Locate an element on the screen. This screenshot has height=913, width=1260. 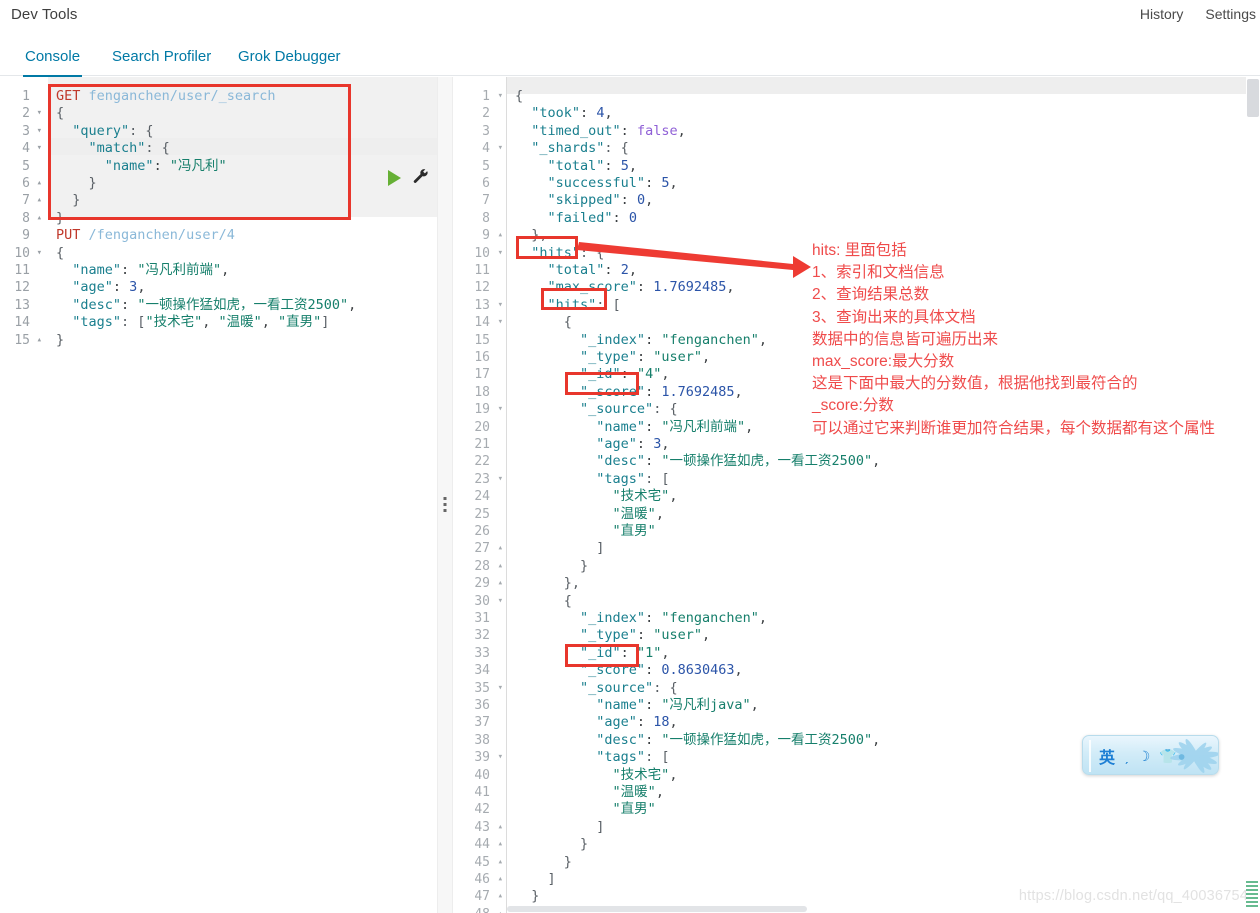
response-vertical-scrollbar is located at coordinates (1253, 495).